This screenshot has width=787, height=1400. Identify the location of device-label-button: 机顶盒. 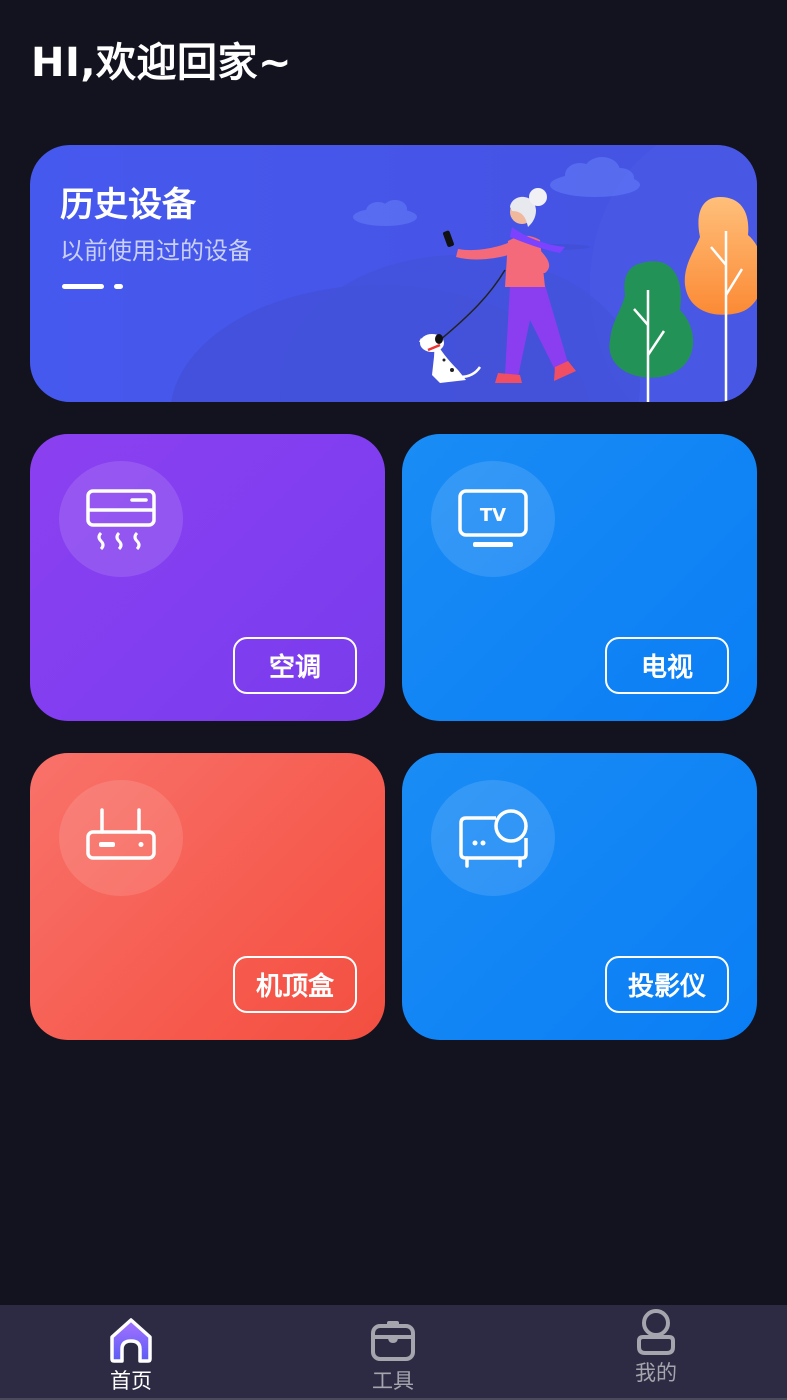
(295, 984).